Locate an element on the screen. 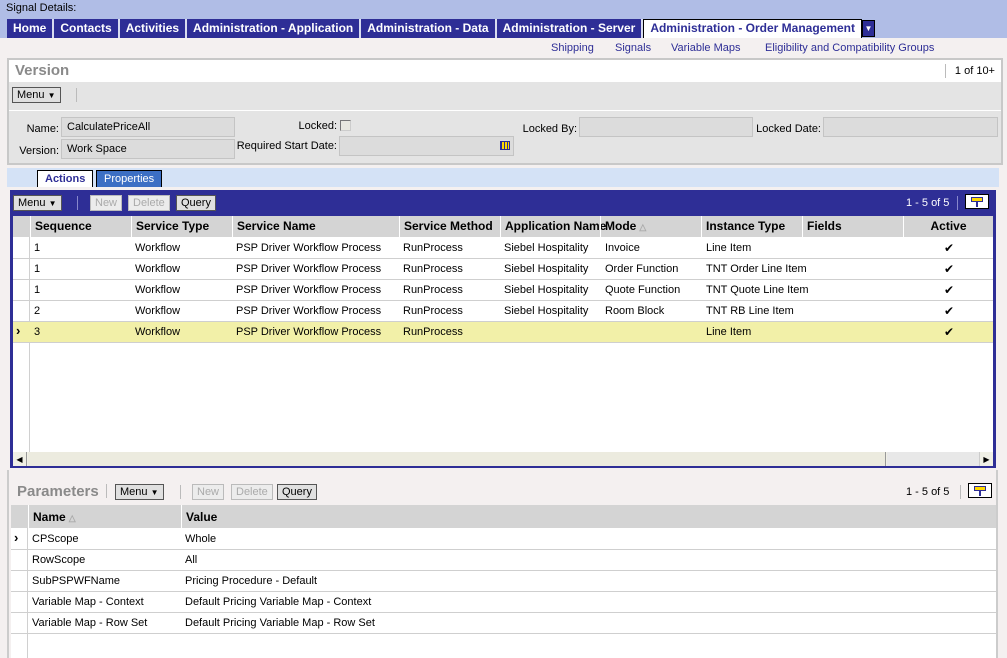 The width and height of the screenshot is (1007, 658). tab-administration-application: Administration - Application is located at coordinates (274, 28).